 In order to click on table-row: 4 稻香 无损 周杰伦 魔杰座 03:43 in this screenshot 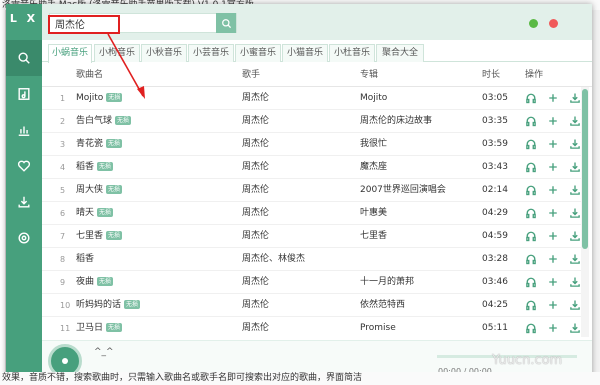, I will do `click(312, 167)`.